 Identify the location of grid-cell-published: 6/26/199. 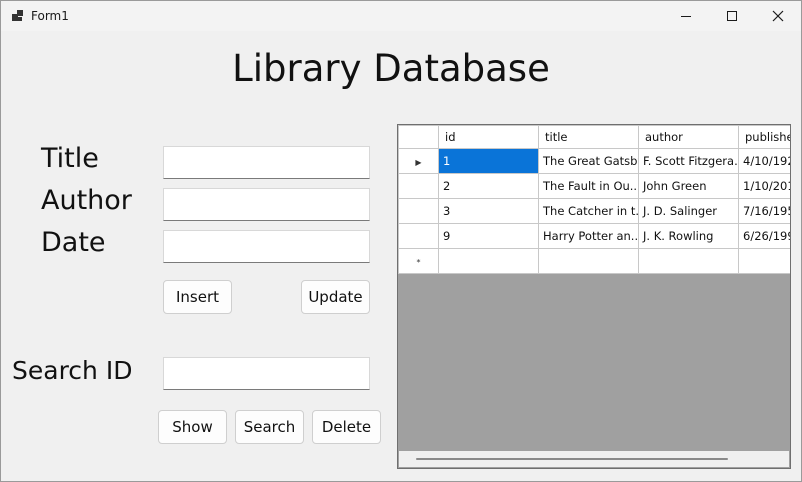
(764, 236).